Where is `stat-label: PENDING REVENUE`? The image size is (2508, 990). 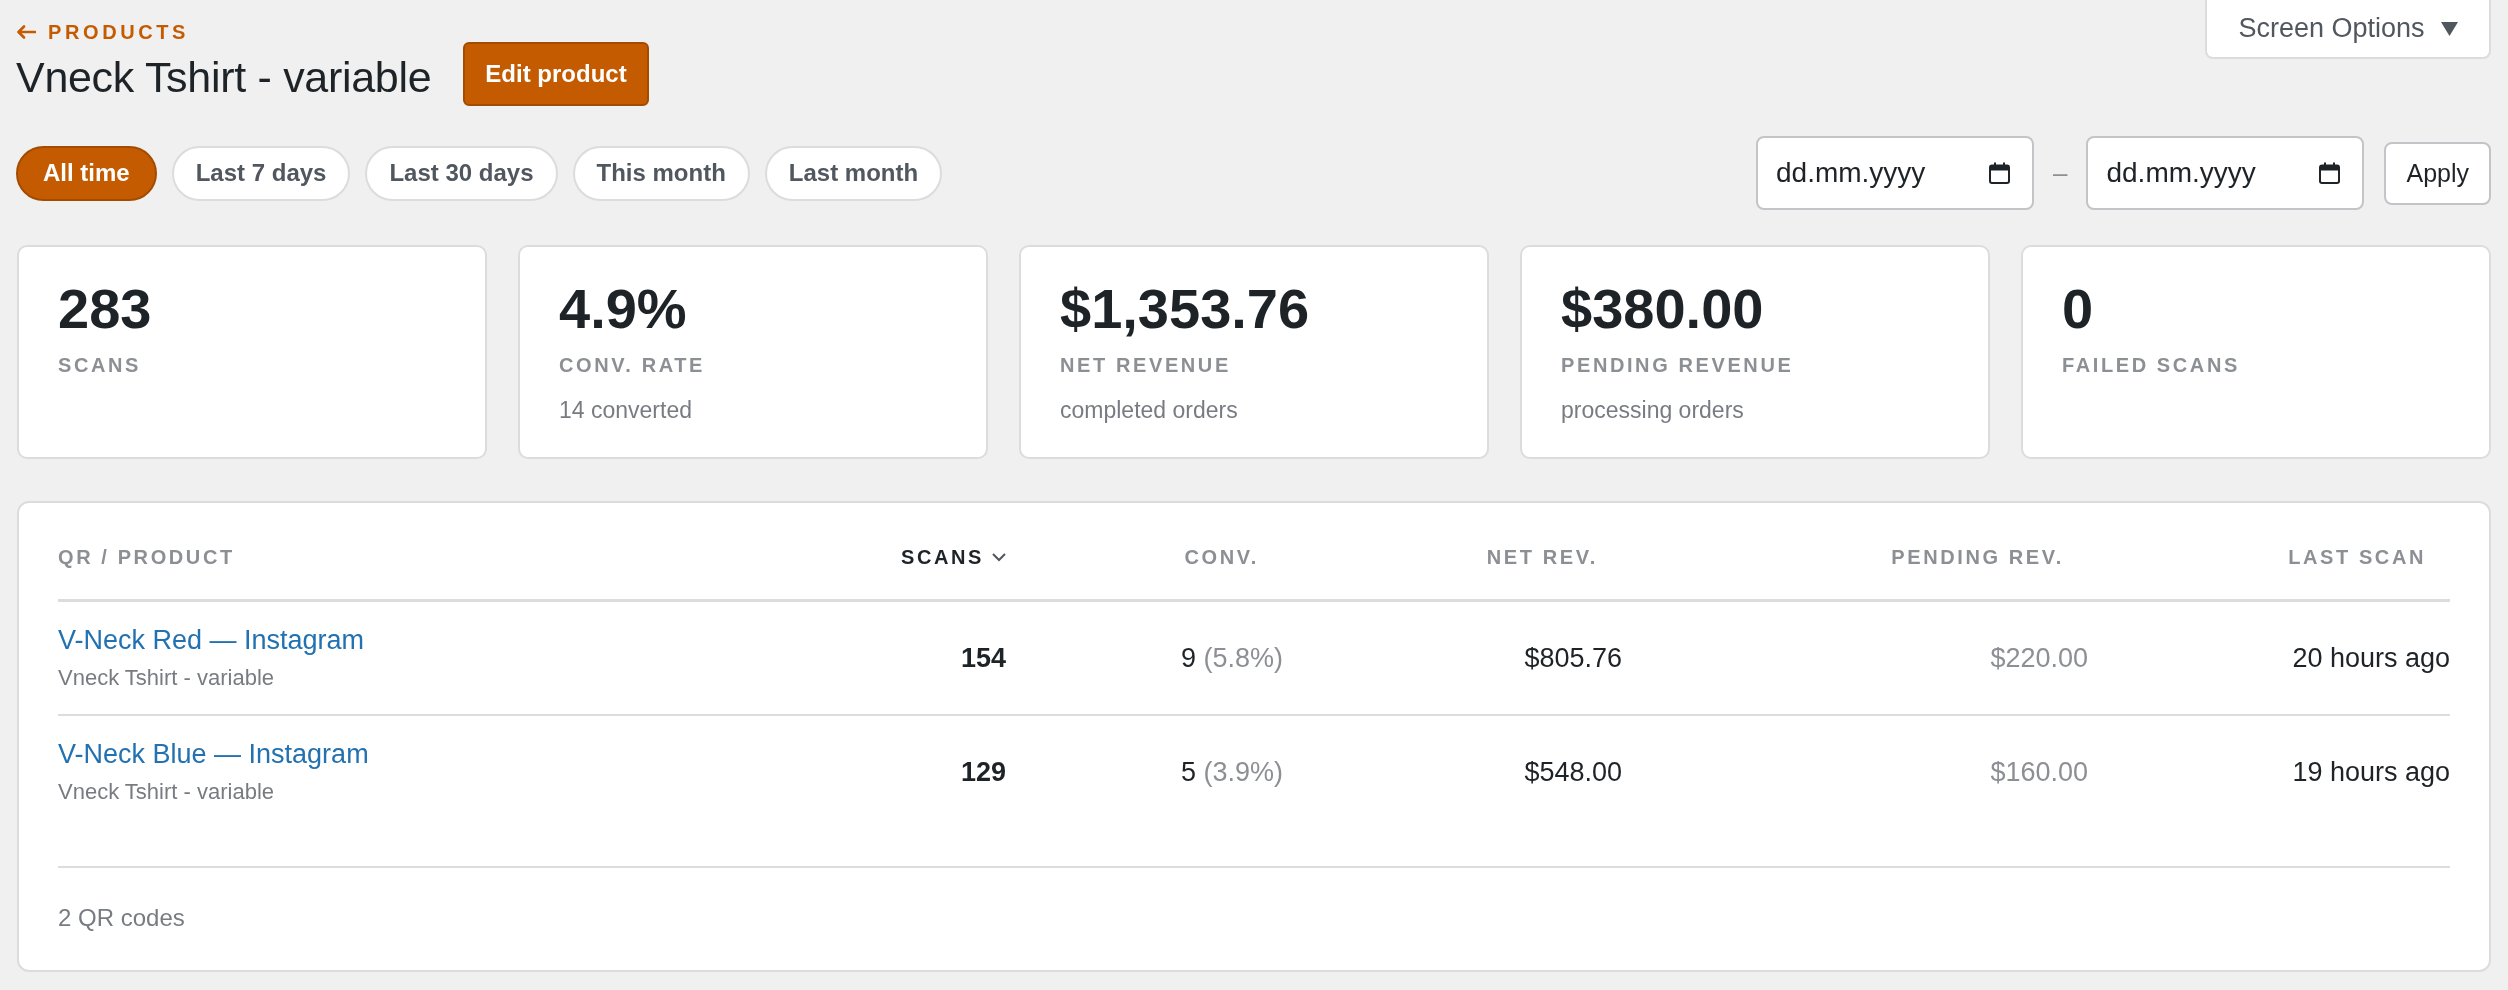
stat-label: PENDING REVENUE is located at coordinates (1677, 365).